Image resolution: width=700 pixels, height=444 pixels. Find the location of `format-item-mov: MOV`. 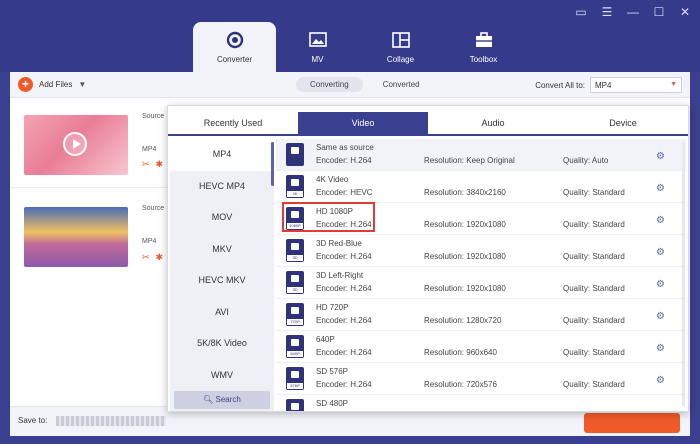

format-item-mov: MOV is located at coordinates (222, 218).